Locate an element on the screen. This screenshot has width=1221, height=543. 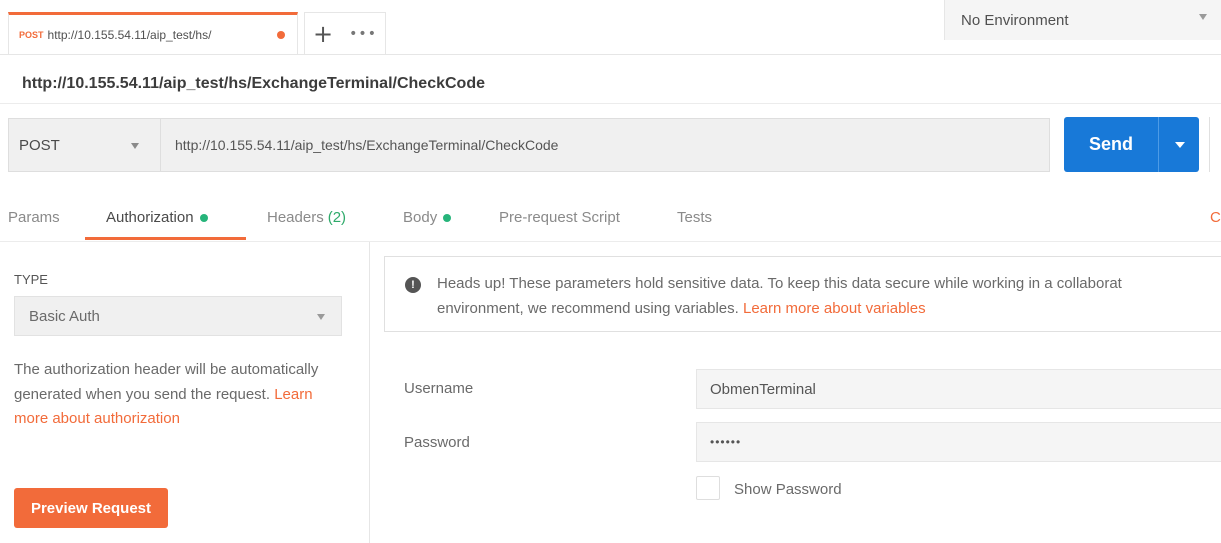
tab-body-label: Body is located at coordinates (420, 217).